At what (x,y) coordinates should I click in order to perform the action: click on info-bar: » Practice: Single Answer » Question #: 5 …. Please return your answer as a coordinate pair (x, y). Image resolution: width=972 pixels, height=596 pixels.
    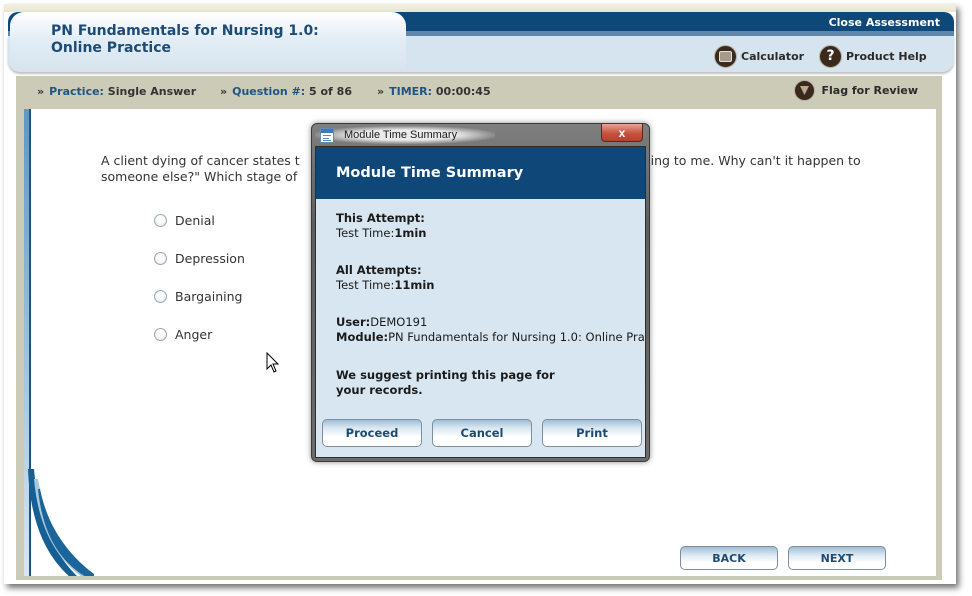
    Looking at the image, I should click on (479, 91).